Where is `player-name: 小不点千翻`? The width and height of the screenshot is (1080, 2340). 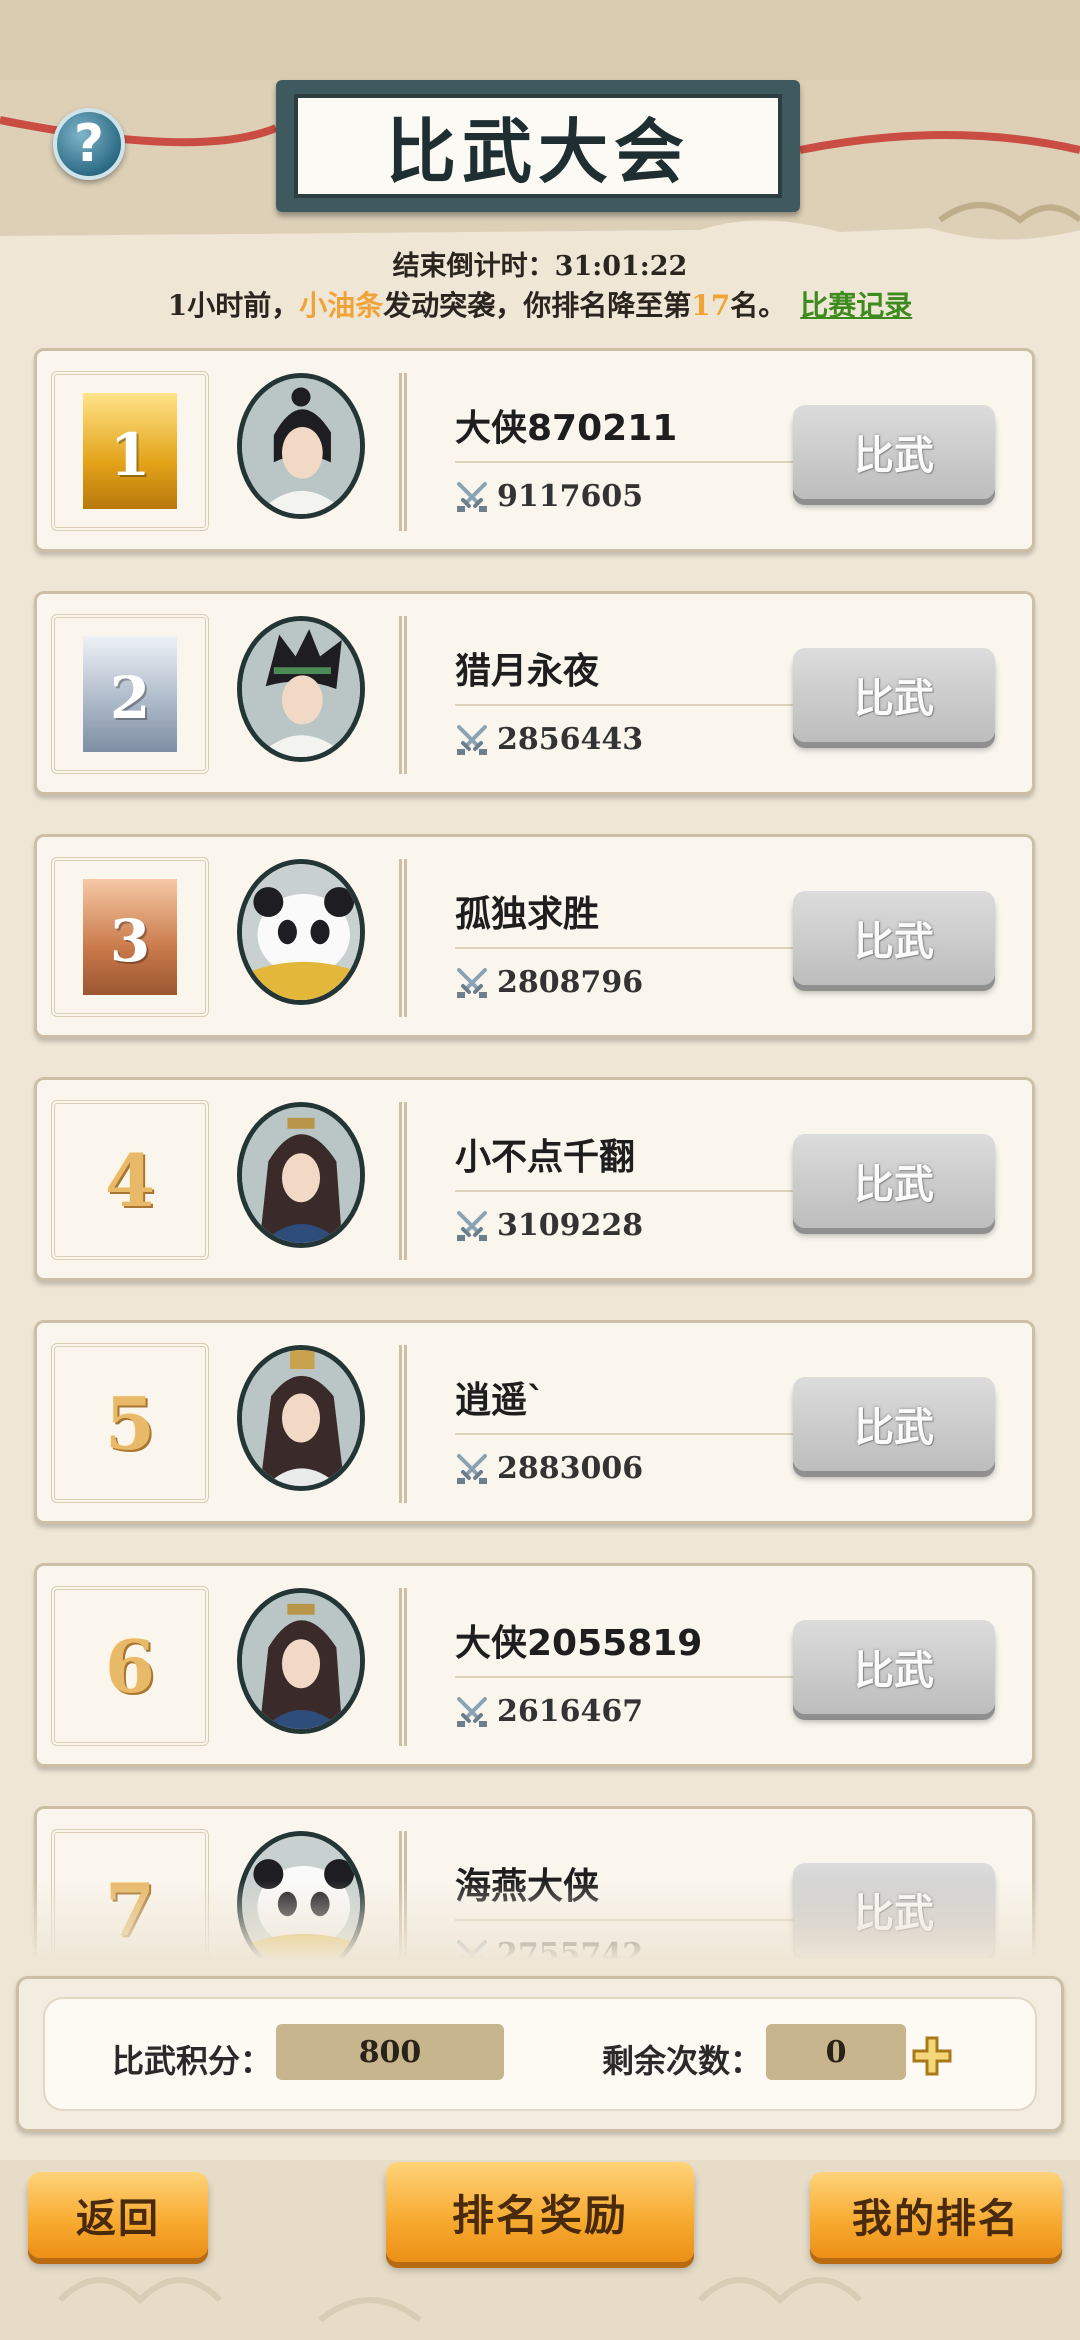
player-name: 小不点千翻 is located at coordinates (545, 1157).